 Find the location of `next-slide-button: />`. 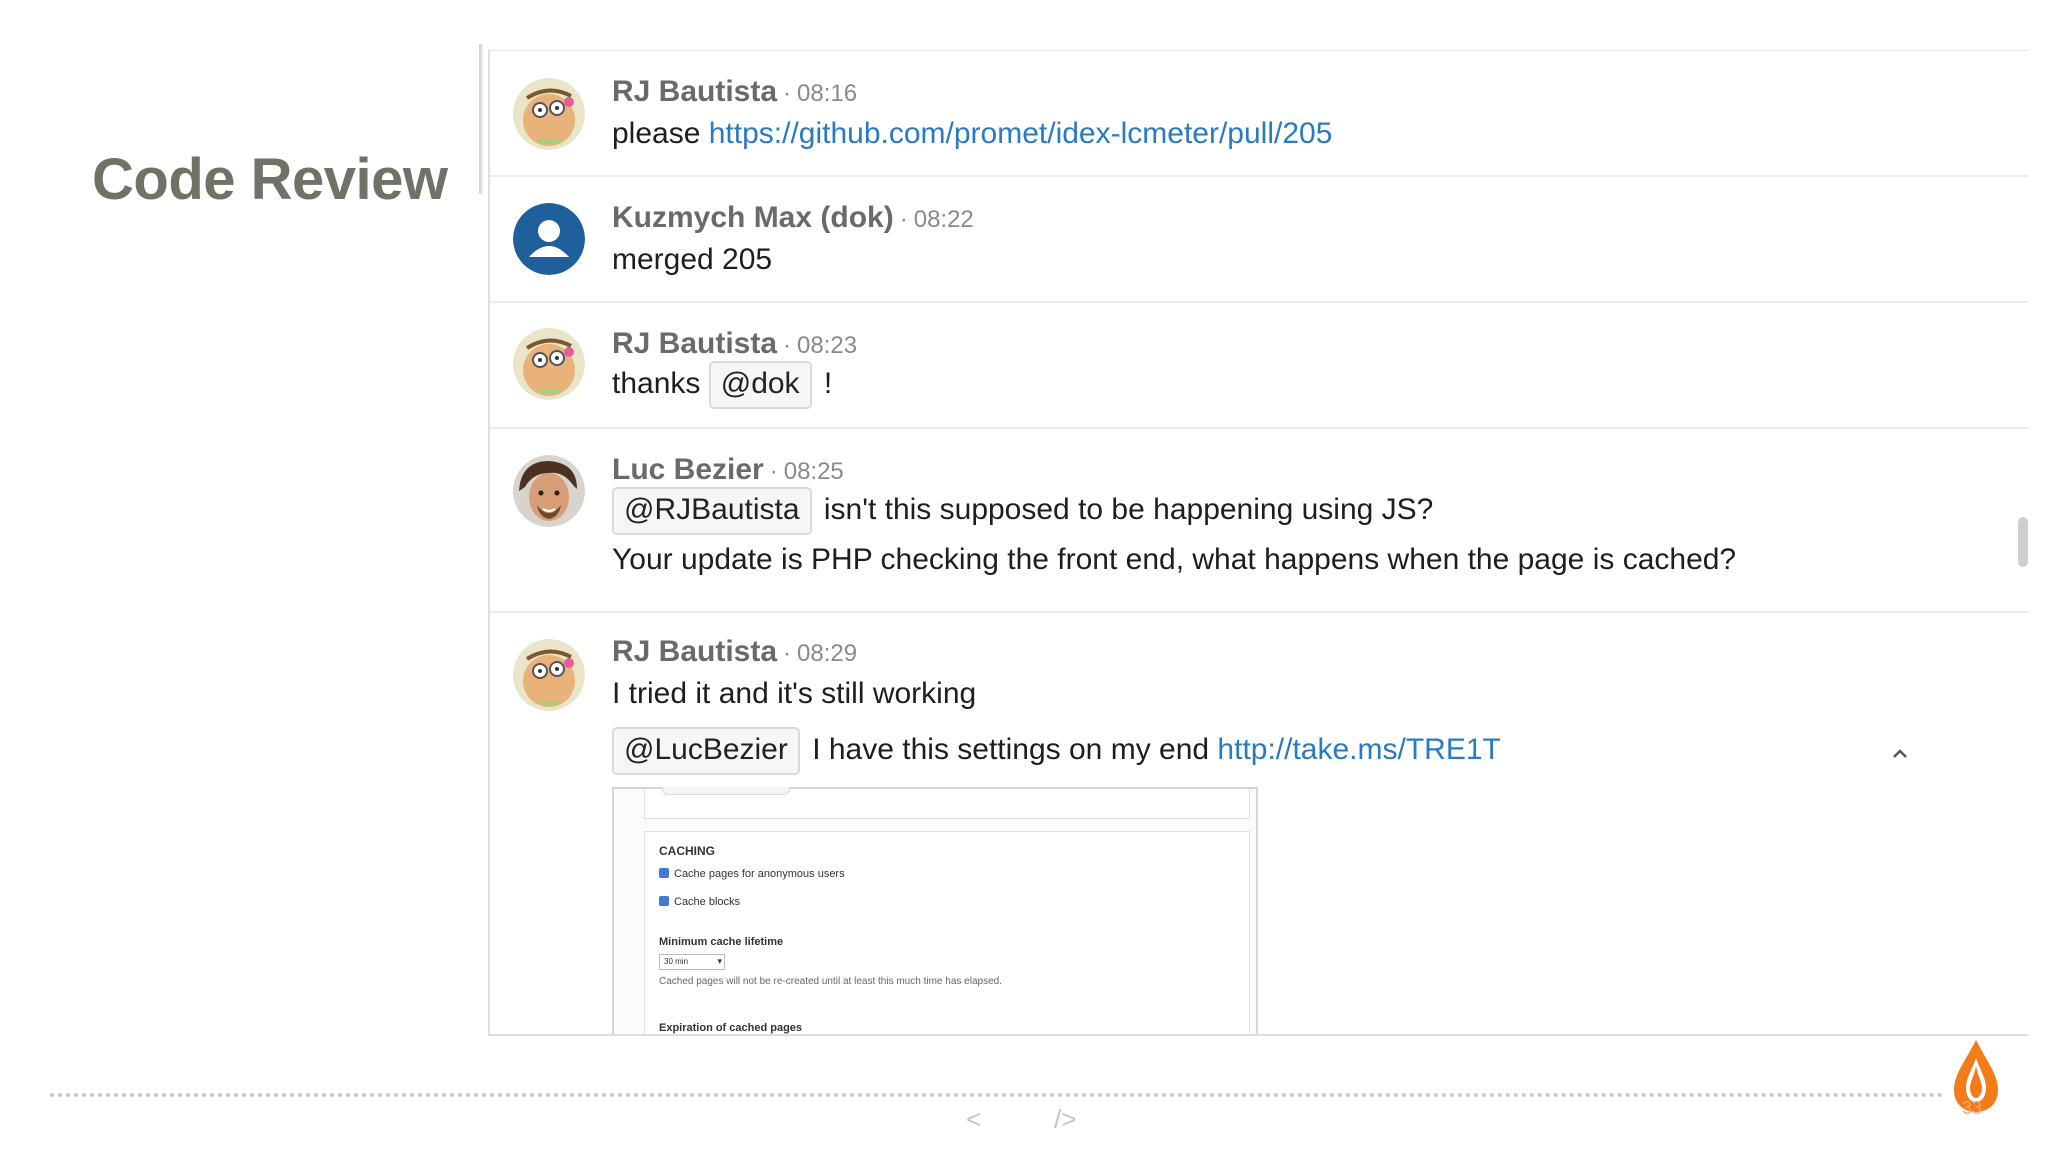

next-slide-button: /> is located at coordinates (1065, 1119).